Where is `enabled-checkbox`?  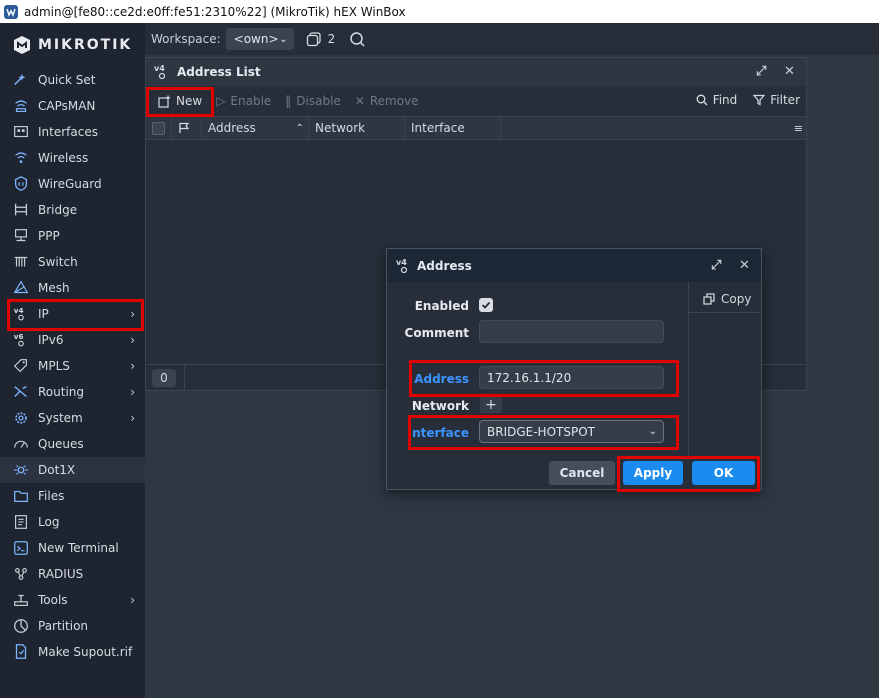 enabled-checkbox is located at coordinates (486, 305).